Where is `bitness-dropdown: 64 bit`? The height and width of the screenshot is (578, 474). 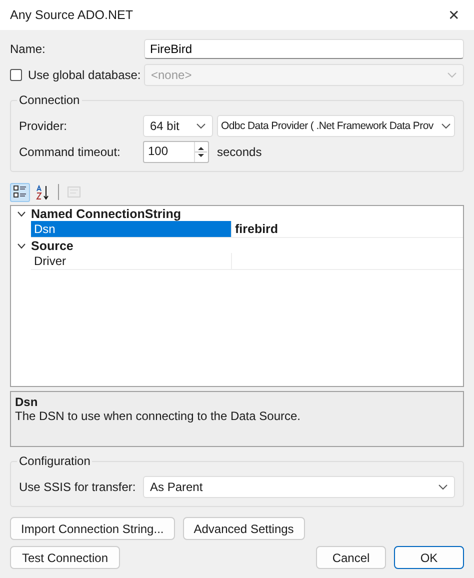 bitness-dropdown: 64 bit is located at coordinates (178, 126).